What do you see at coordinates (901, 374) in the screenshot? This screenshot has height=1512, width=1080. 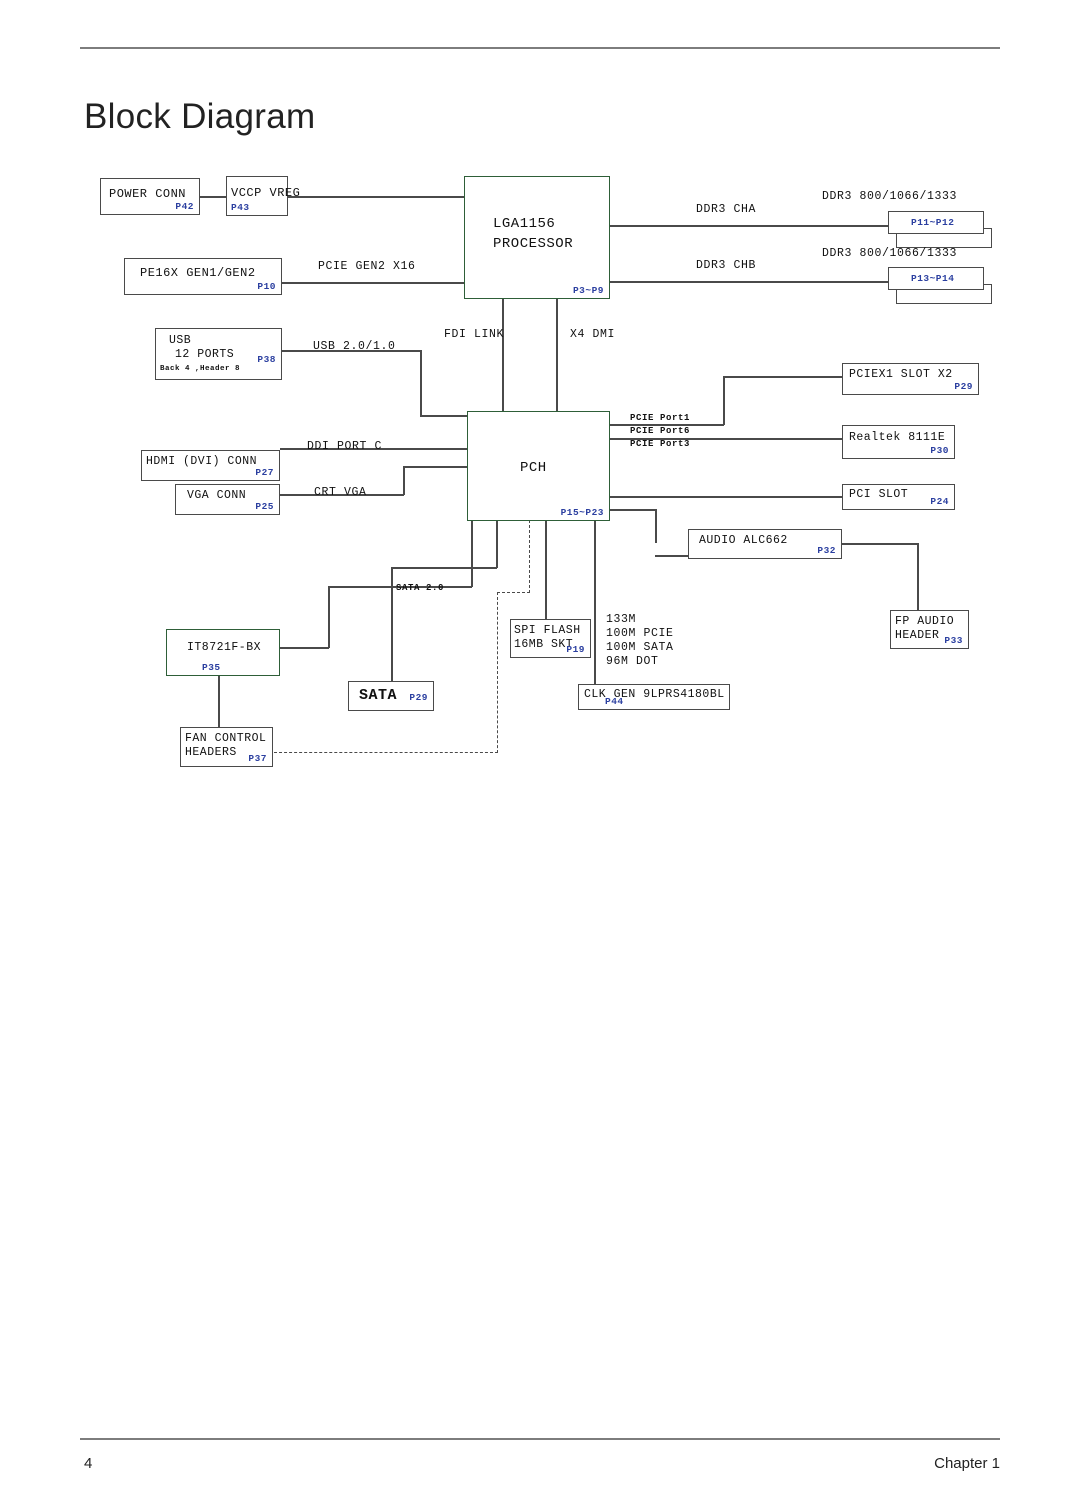 I see `block-pciex1-slot-label: PCIEX1 SLOT X2` at bounding box center [901, 374].